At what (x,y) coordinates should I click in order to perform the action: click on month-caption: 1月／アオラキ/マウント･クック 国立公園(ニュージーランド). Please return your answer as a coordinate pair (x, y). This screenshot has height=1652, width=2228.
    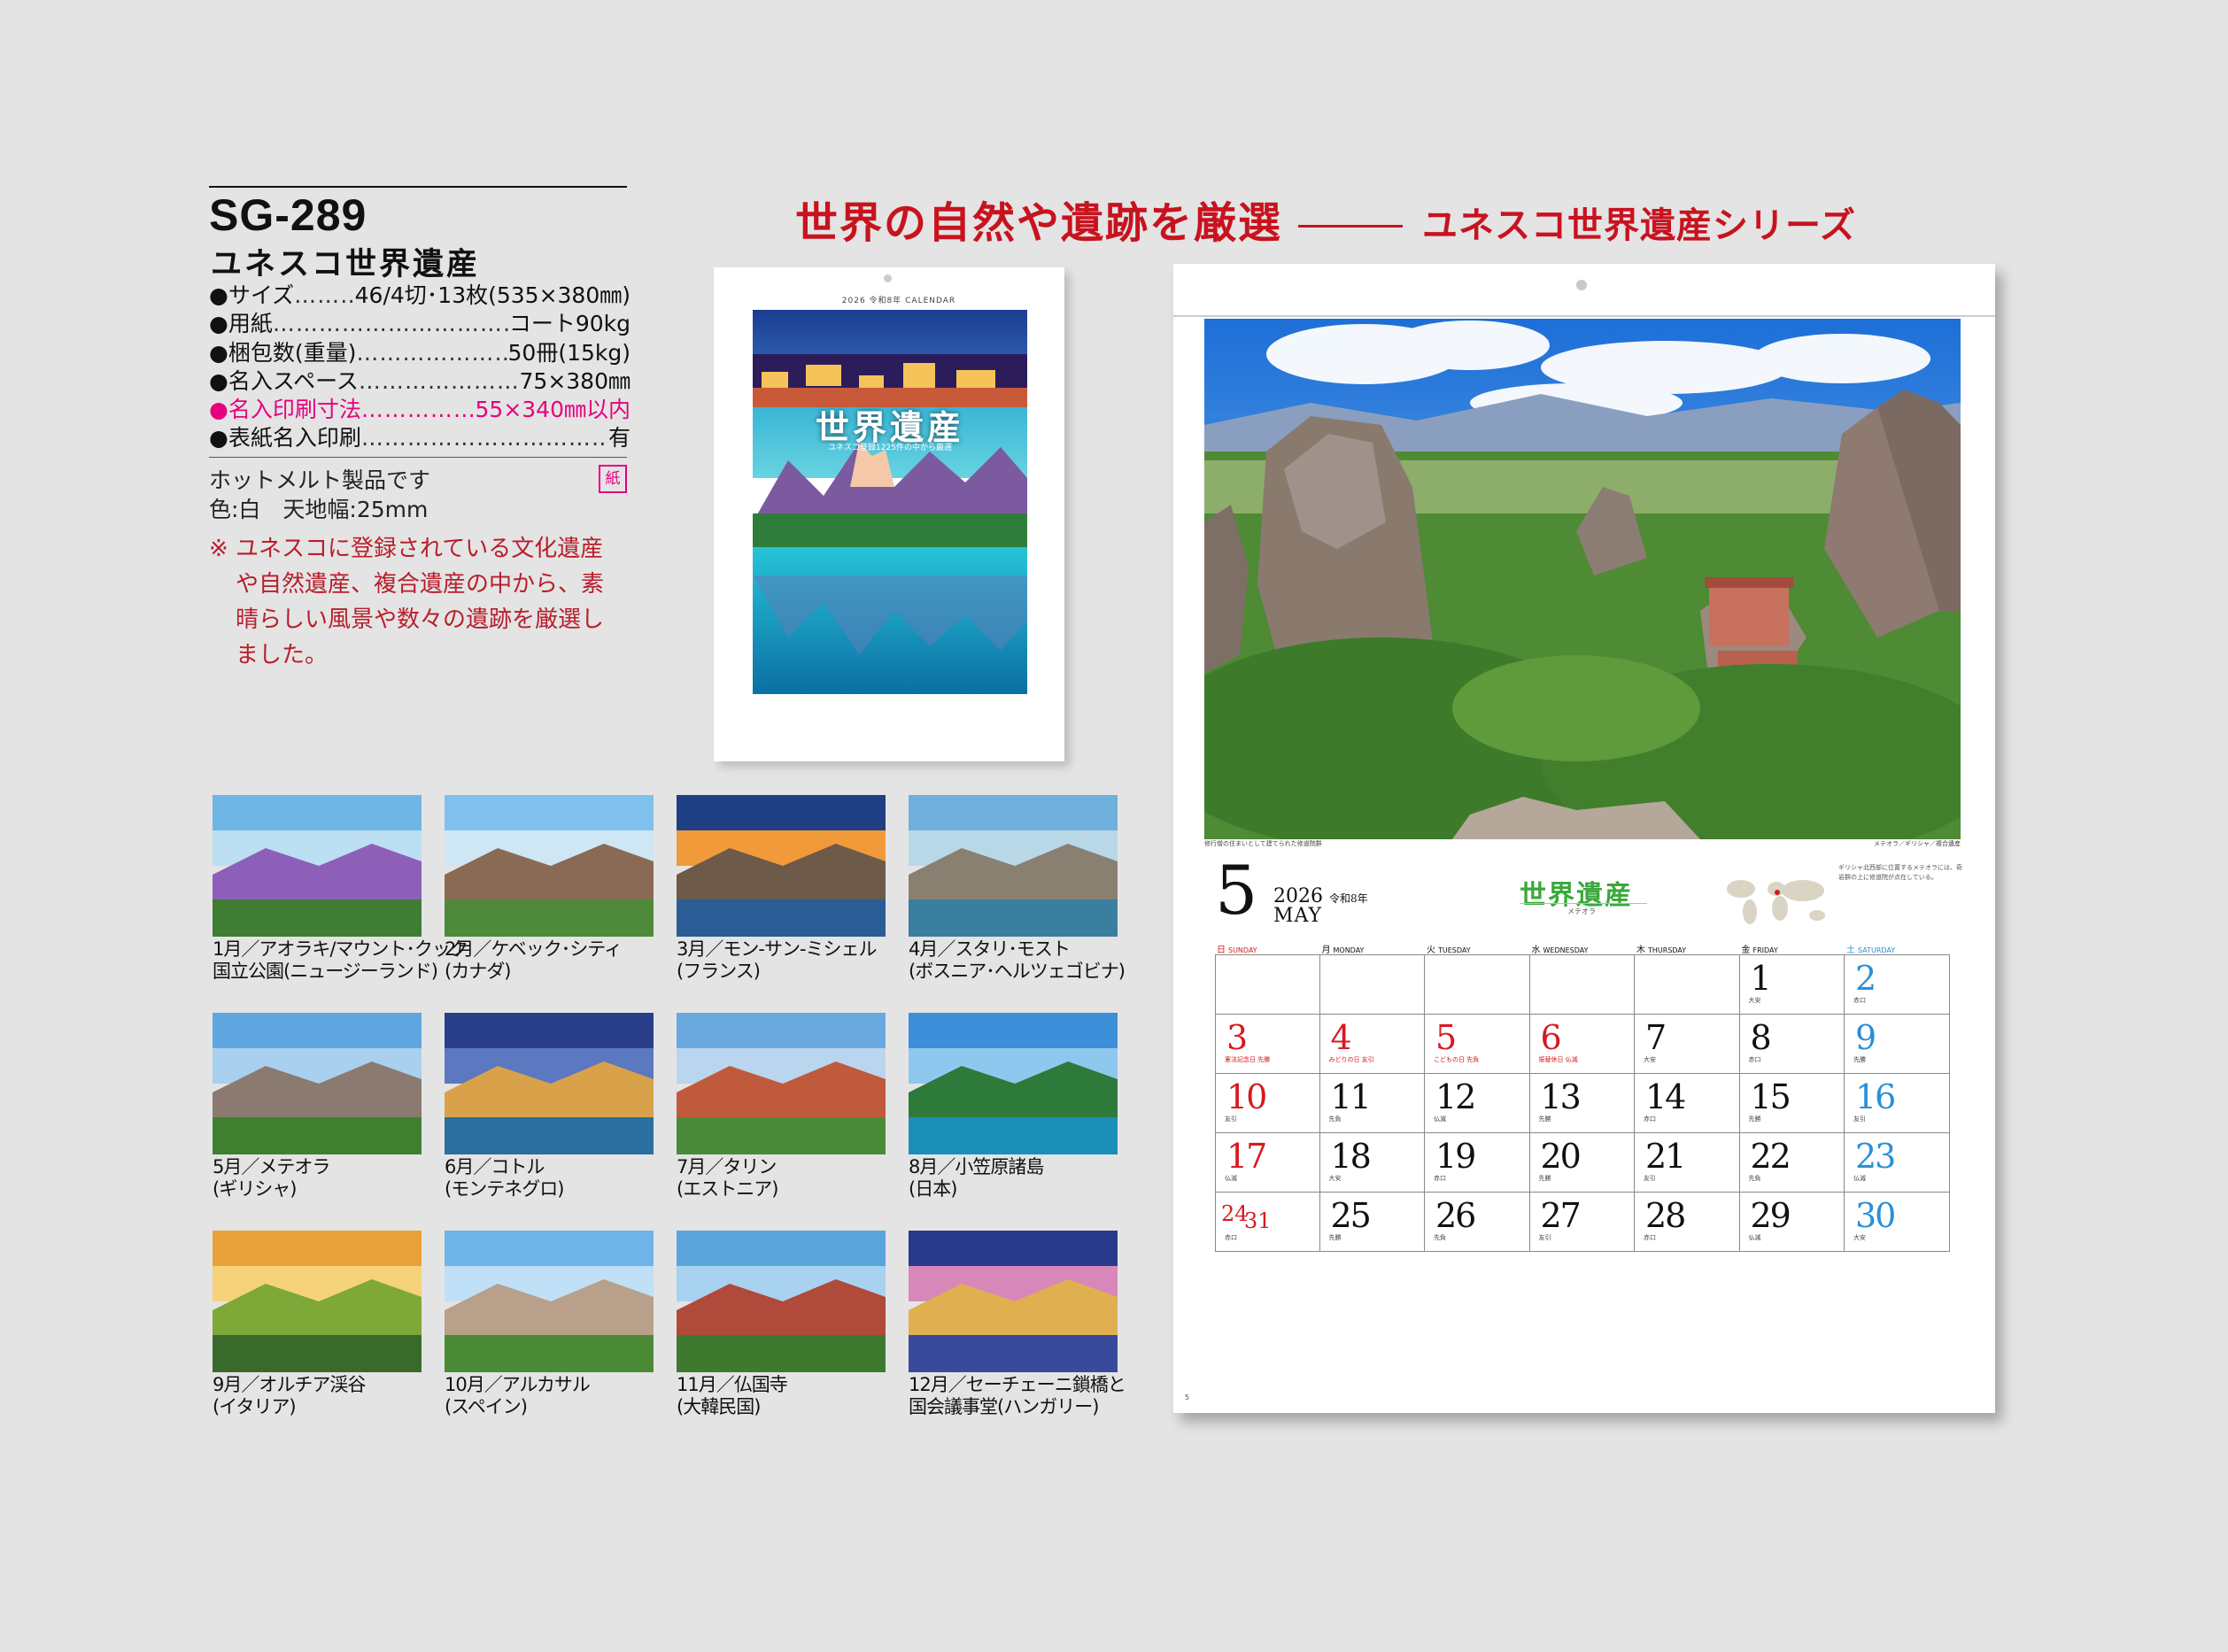
    Looking at the image, I should click on (340, 960).